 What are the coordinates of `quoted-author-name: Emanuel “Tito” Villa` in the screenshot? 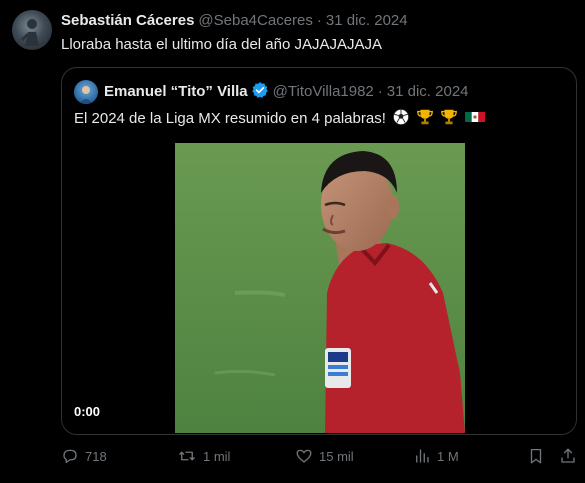 It's located at (176, 91).